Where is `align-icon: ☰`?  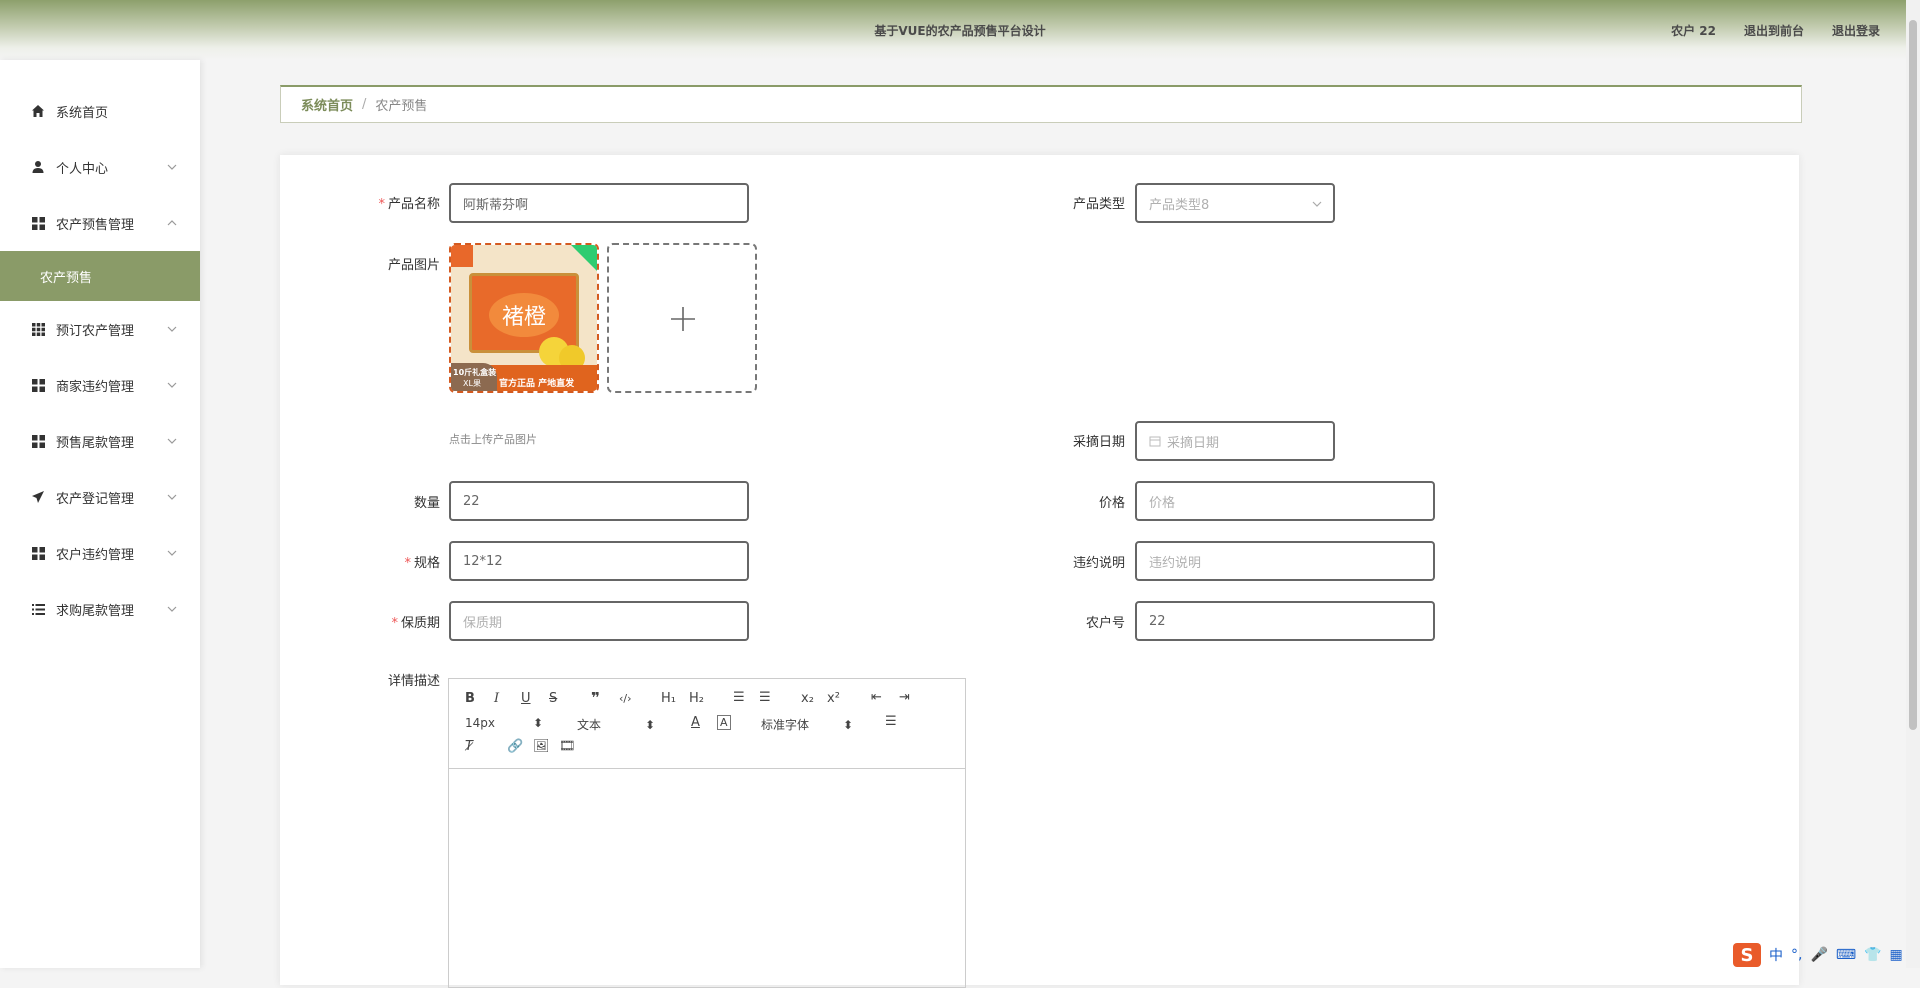 align-icon: ☰ is located at coordinates (891, 721).